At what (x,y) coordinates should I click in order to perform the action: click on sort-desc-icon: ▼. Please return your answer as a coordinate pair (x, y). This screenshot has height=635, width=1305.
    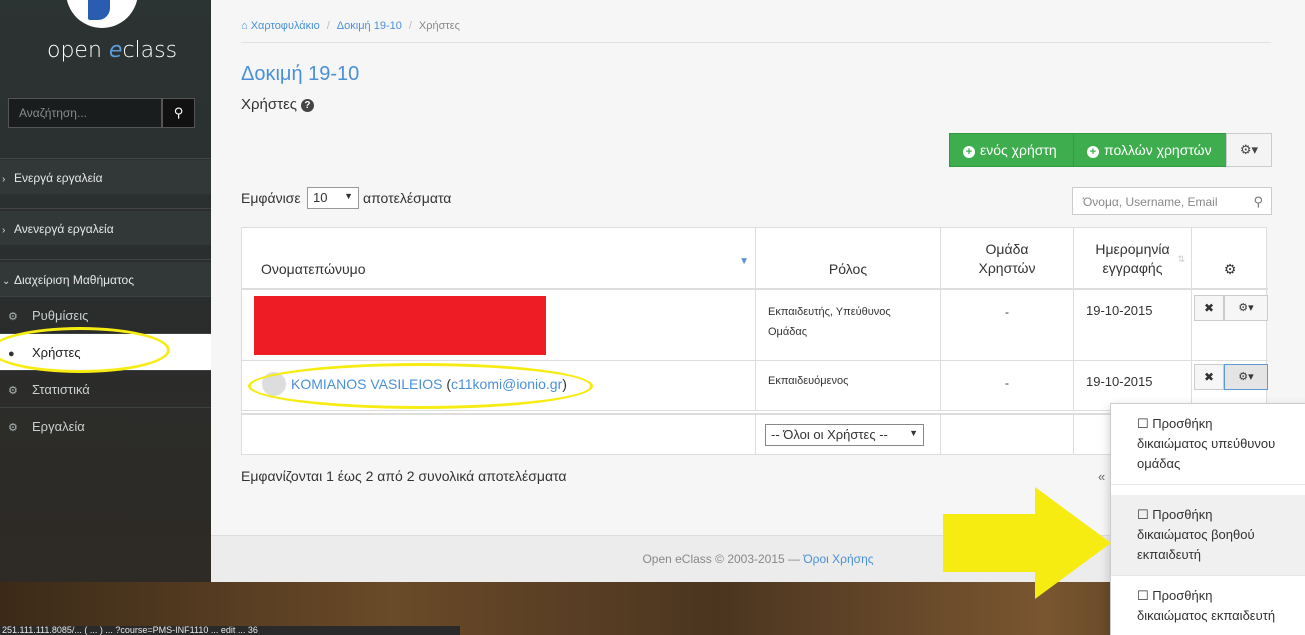
    Looking at the image, I should click on (744, 261).